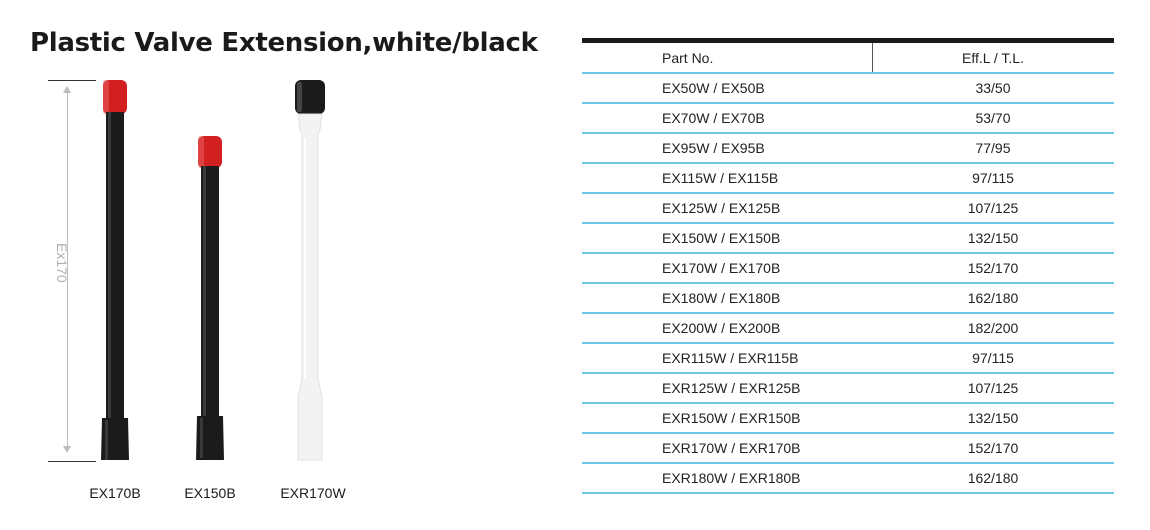 This screenshot has width=1150, height=530. What do you see at coordinates (727, 208) in the screenshot?
I see `part-number-cell: EX125W / EX125B` at bounding box center [727, 208].